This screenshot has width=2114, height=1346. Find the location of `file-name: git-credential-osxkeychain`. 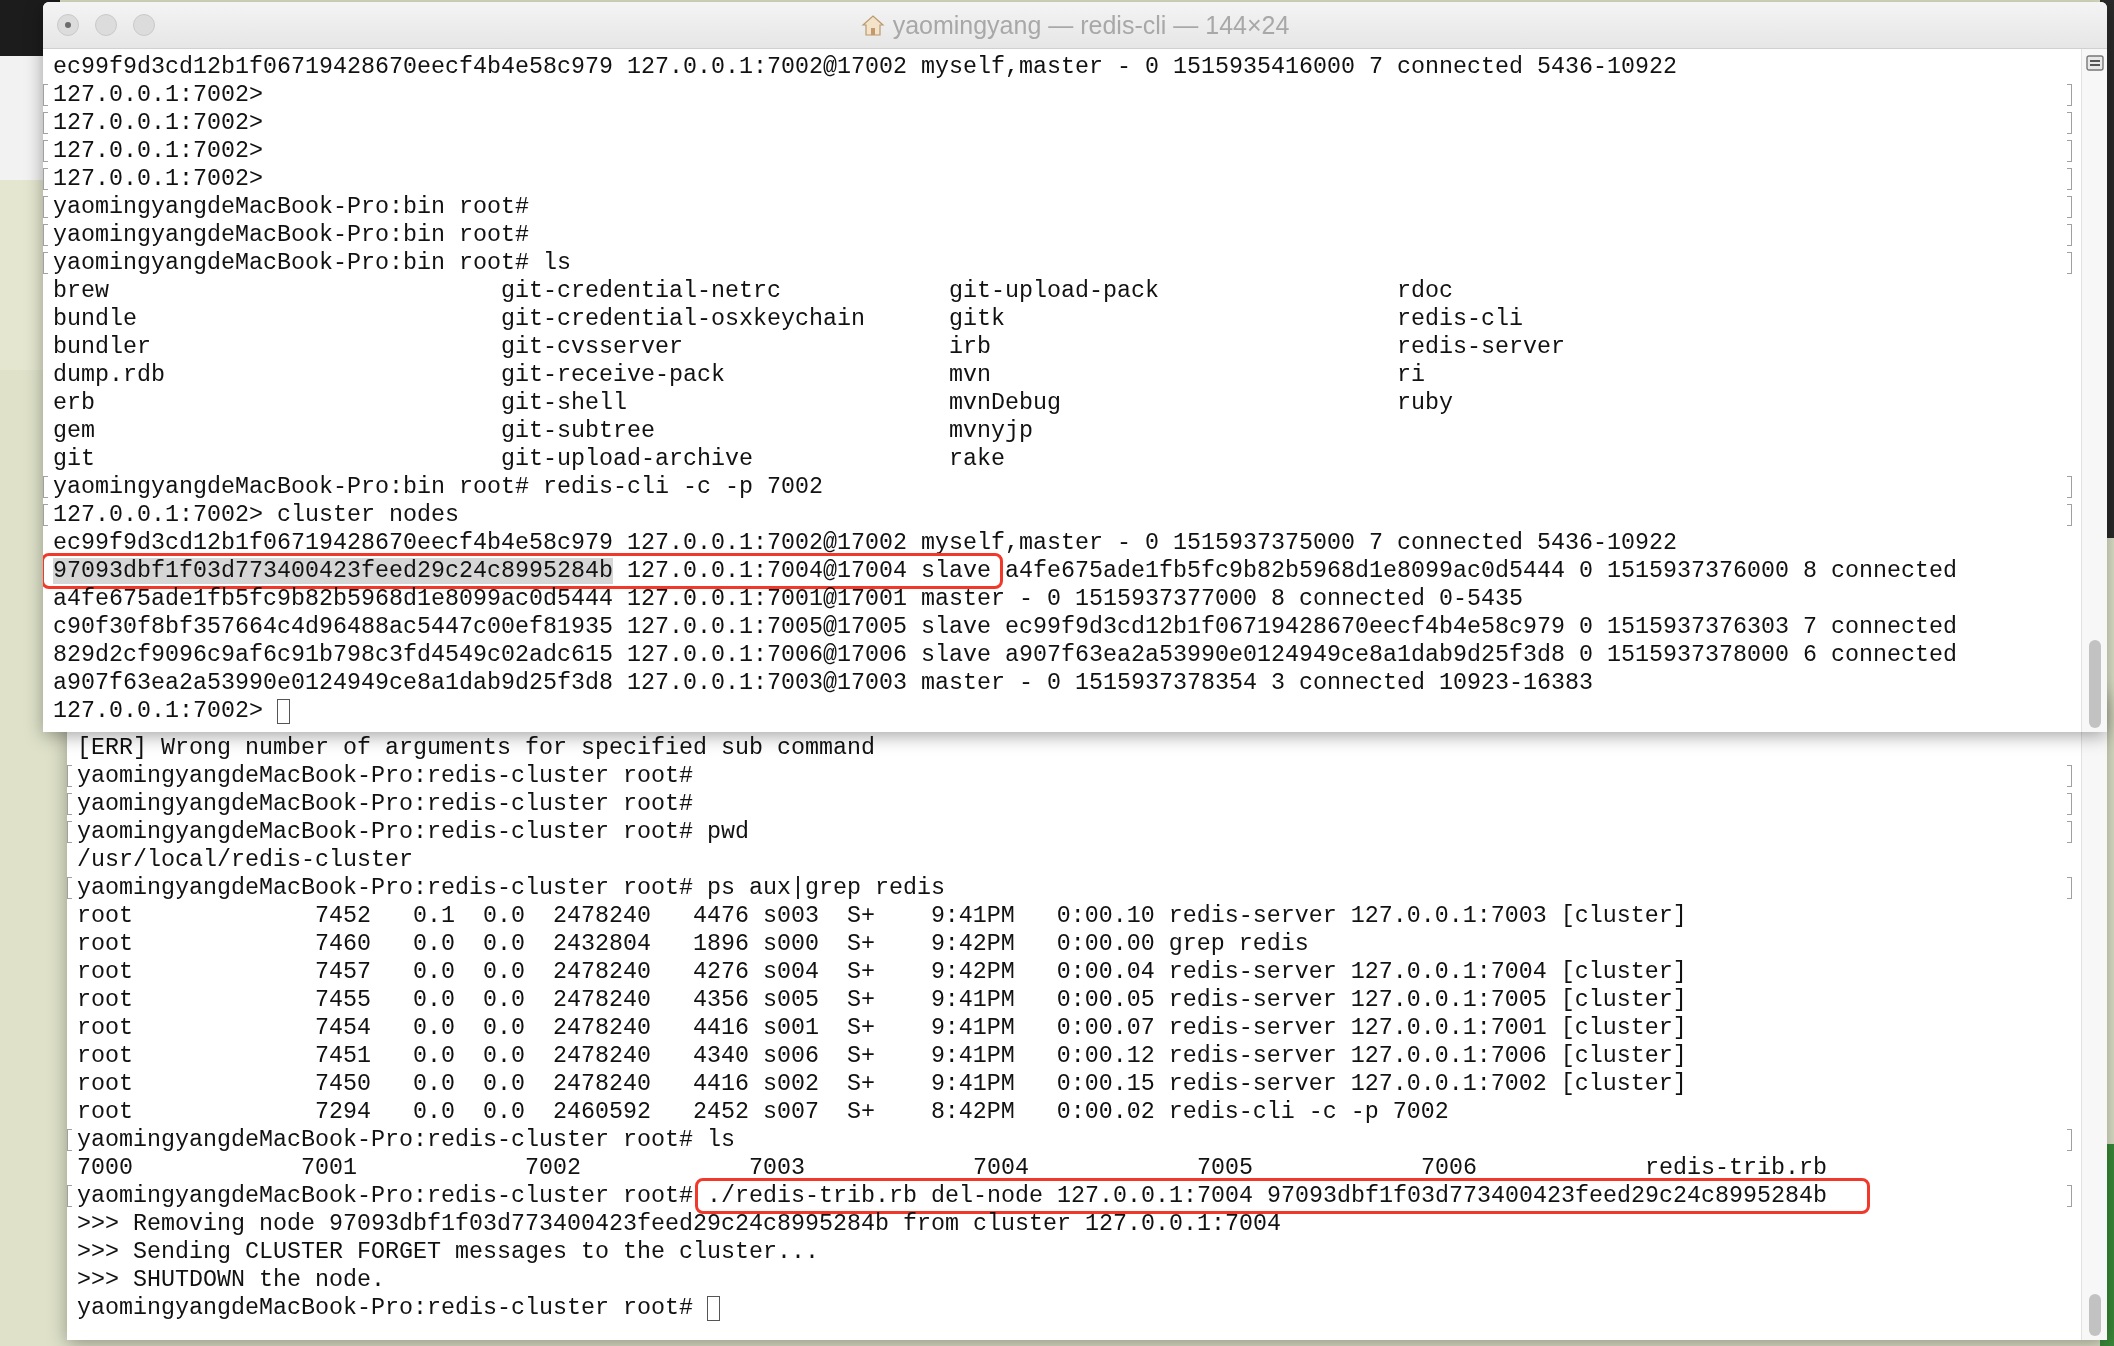

file-name: git-credential-osxkeychain is located at coordinates (683, 319).